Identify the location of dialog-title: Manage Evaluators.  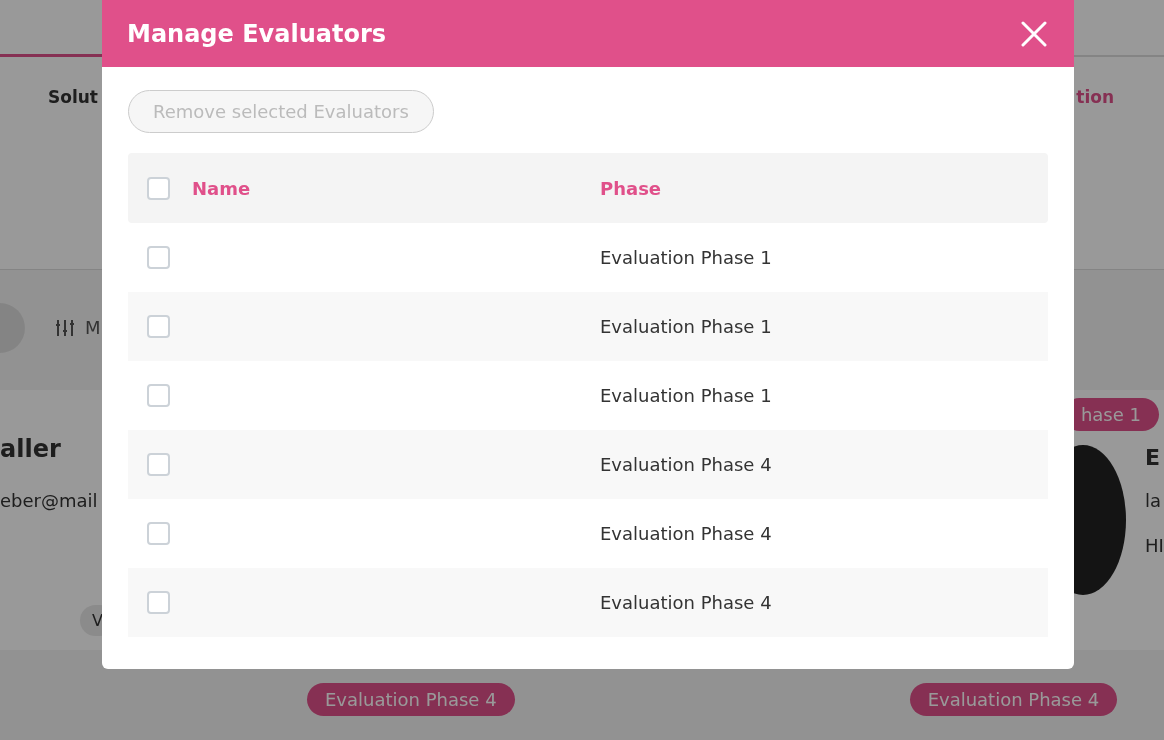
(256, 33).